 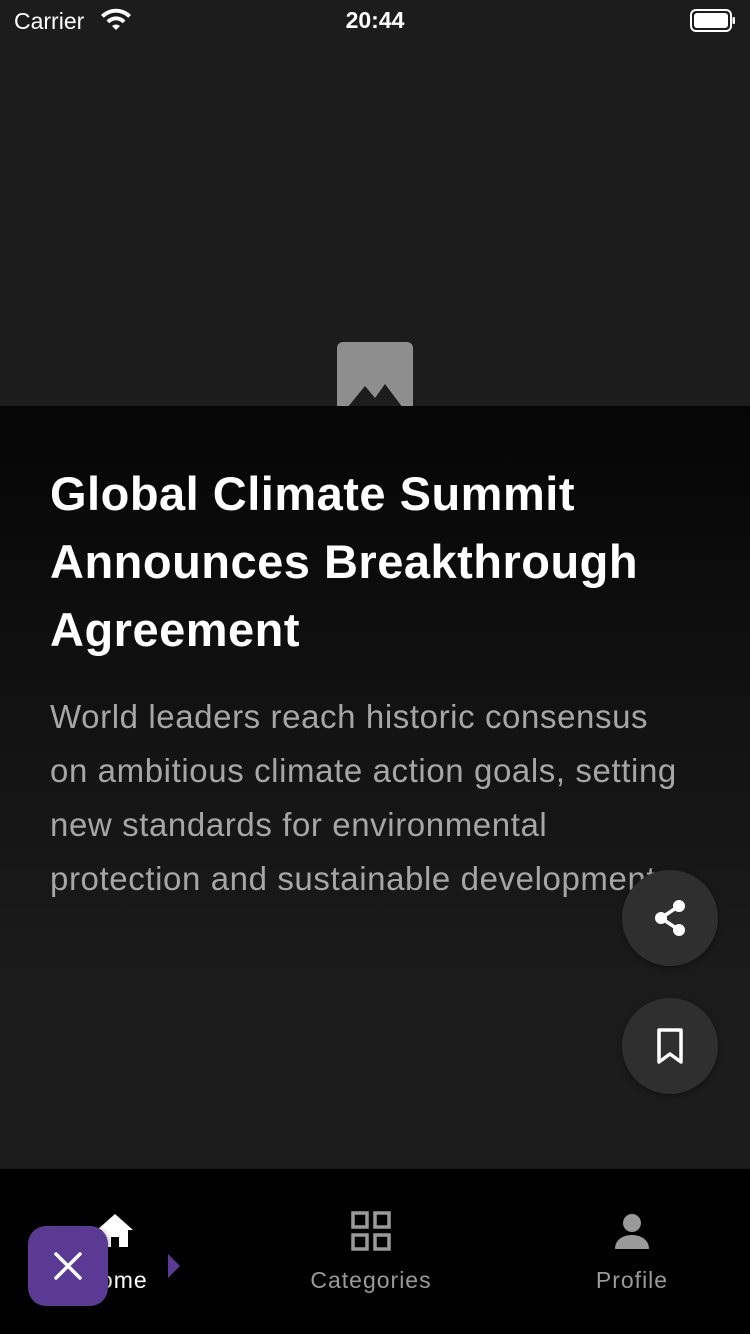 I want to click on nav-item-categories: Categories, so click(x=371, y=1251).